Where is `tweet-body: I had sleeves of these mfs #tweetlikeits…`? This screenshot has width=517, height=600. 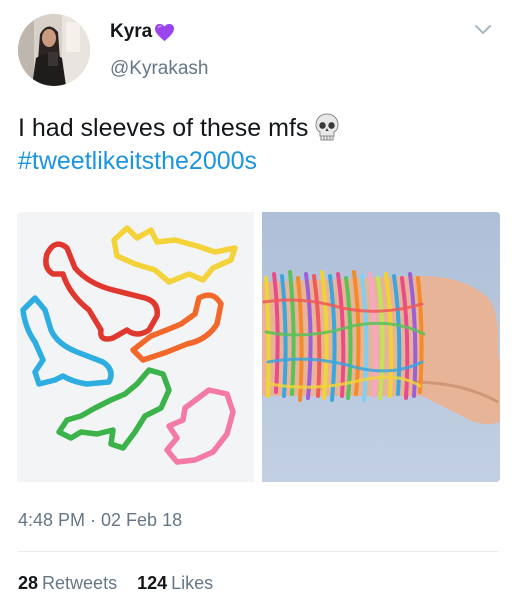
tweet-body: I had sleeves of these mfs #tweetlikeits… is located at coordinates (258, 145).